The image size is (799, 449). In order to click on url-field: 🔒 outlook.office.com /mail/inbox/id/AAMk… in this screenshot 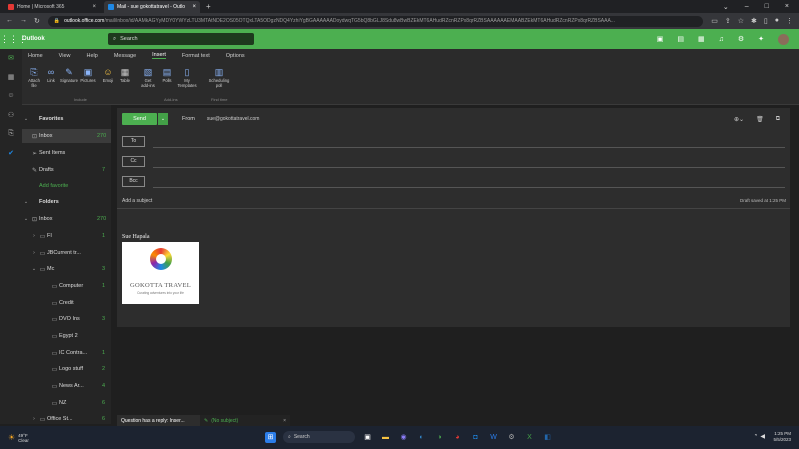, I will do `click(375, 21)`.